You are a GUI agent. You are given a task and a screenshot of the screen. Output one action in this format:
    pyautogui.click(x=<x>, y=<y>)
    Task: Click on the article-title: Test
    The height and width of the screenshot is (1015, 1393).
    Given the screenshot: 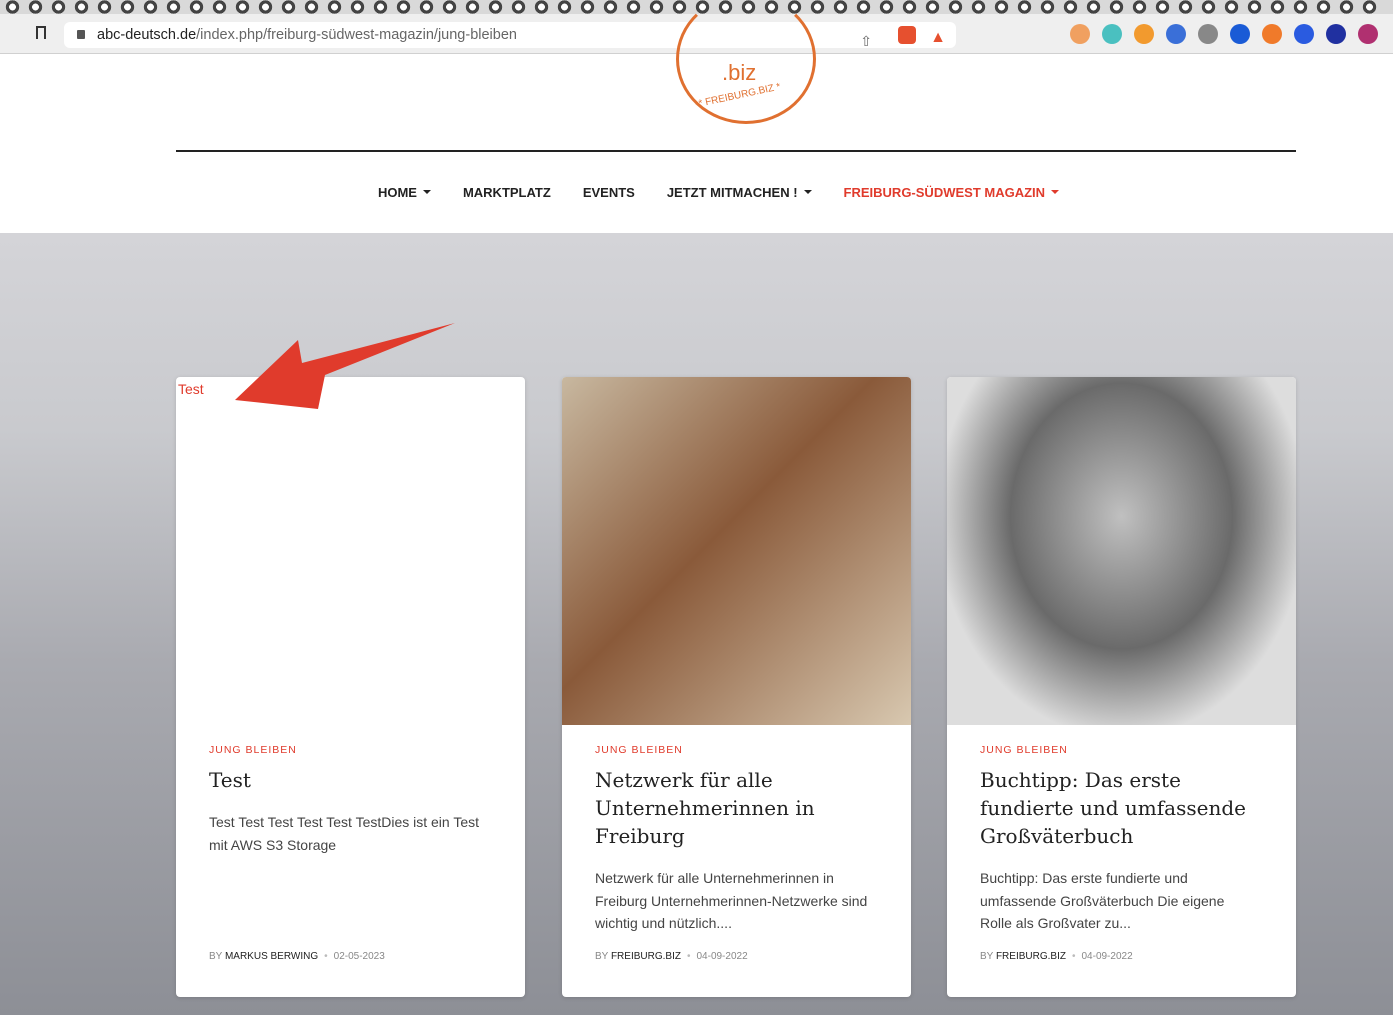 What is the action you would take?
    pyautogui.click(x=353, y=780)
    